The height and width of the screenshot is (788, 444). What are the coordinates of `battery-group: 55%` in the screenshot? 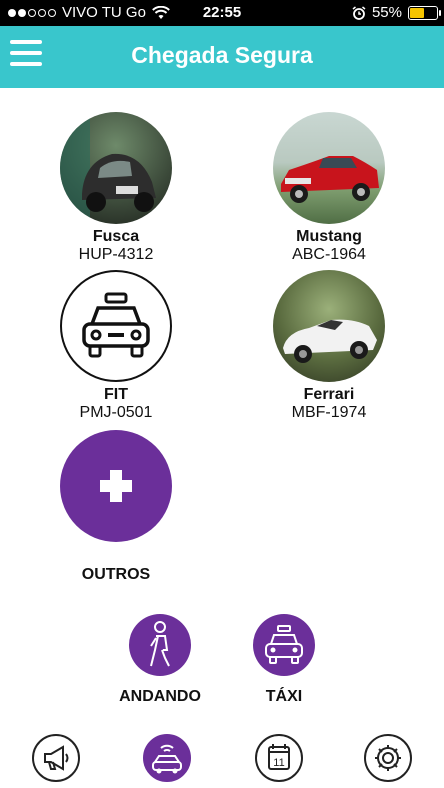 It's located at (396, 12).